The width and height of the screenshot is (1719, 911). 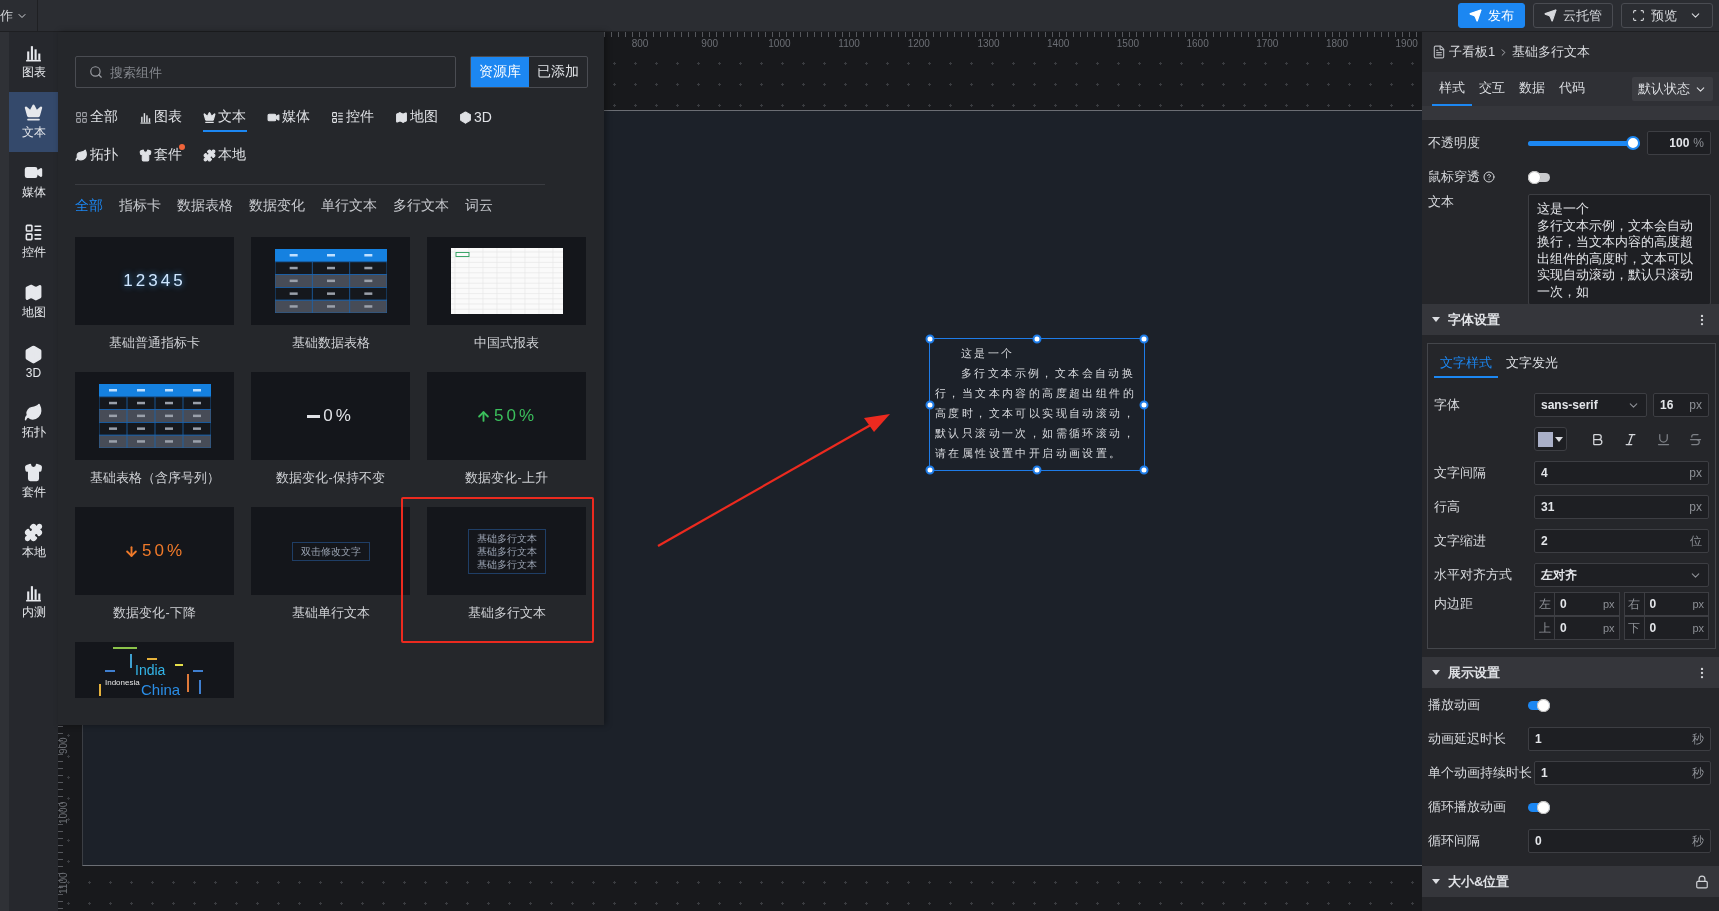 I want to click on breadcrumb-item: 子看板1, so click(x=1472, y=52).